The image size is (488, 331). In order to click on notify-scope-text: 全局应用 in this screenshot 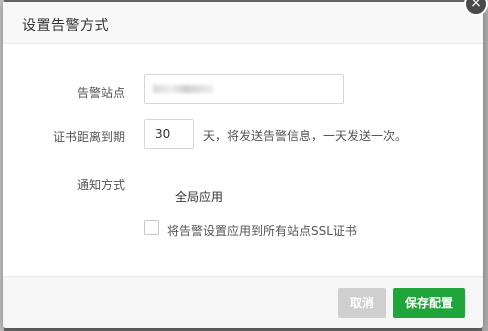, I will do `click(199, 197)`.